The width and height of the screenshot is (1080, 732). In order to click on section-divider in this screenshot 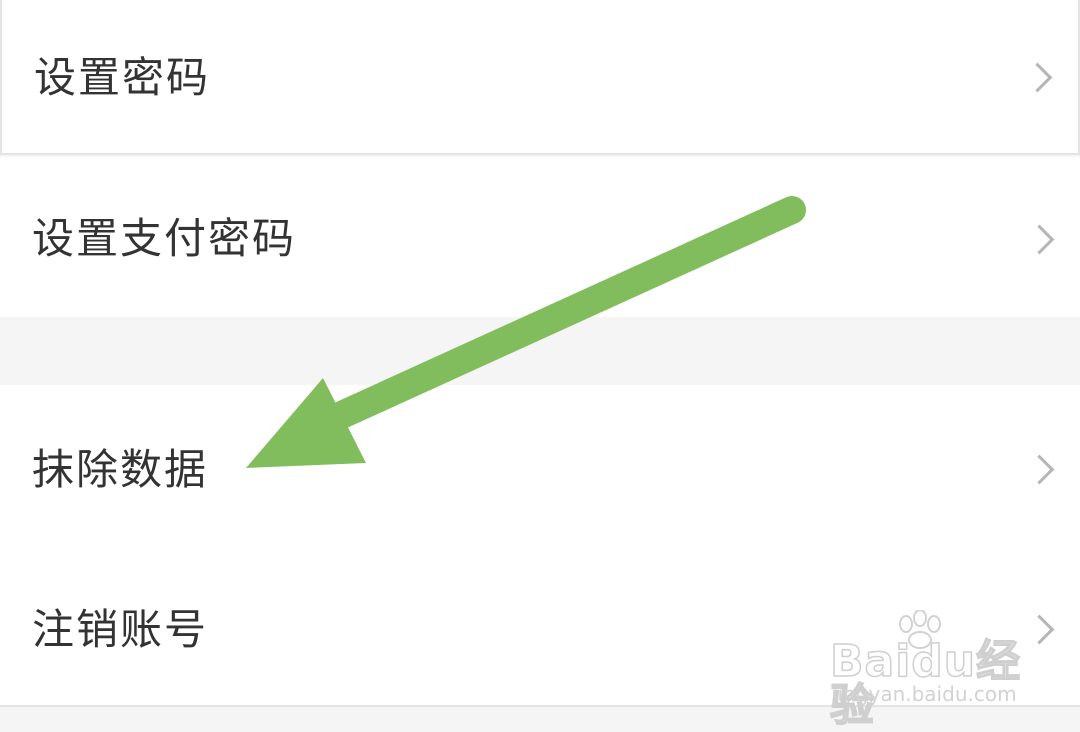, I will do `click(540, 351)`.